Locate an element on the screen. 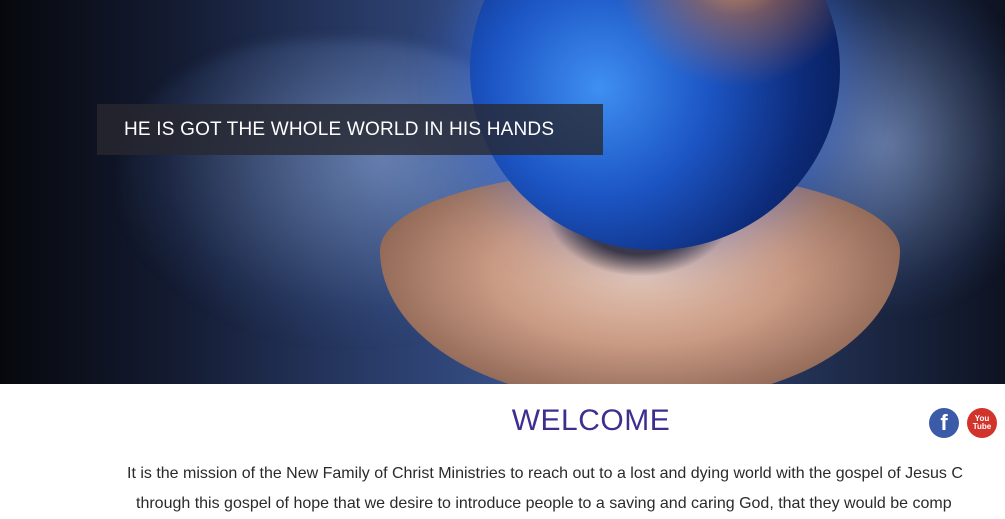  hero-tagline: HE IS GOT THE WHOLE WORLD IN HIS HANDS is located at coordinates (339, 129).